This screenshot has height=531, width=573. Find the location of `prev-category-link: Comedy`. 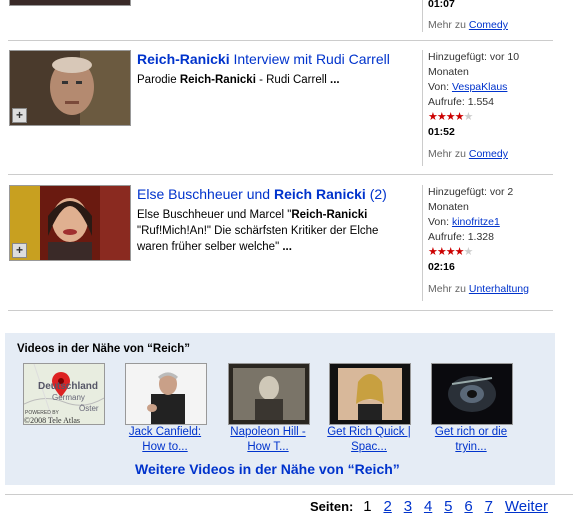

prev-category-link: Comedy is located at coordinates (488, 25).